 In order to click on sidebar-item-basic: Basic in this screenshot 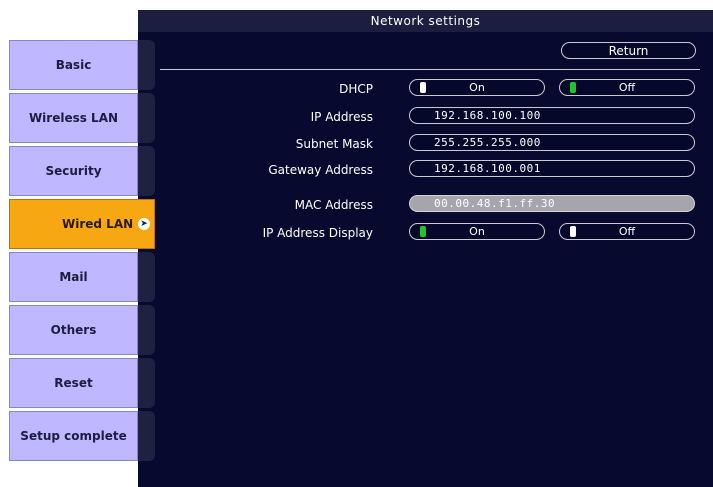, I will do `click(73, 65)`.